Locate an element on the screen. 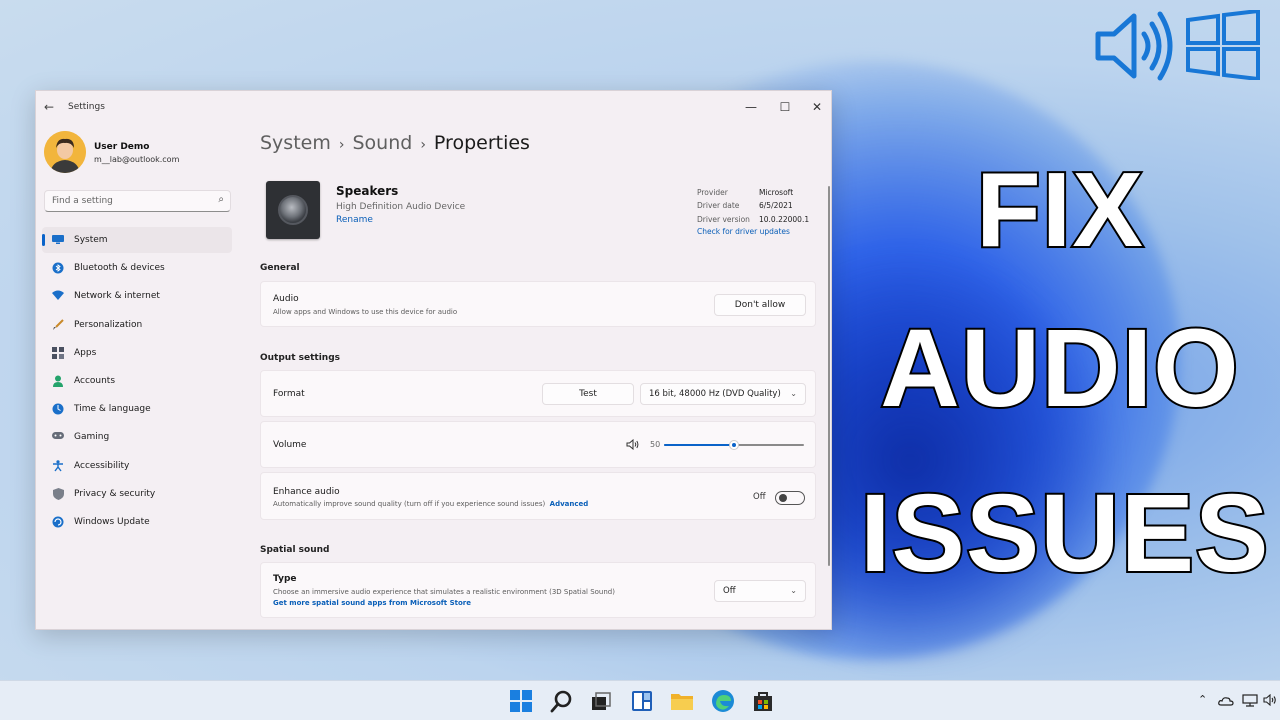  volume-slider-thumb is located at coordinates (734, 445).